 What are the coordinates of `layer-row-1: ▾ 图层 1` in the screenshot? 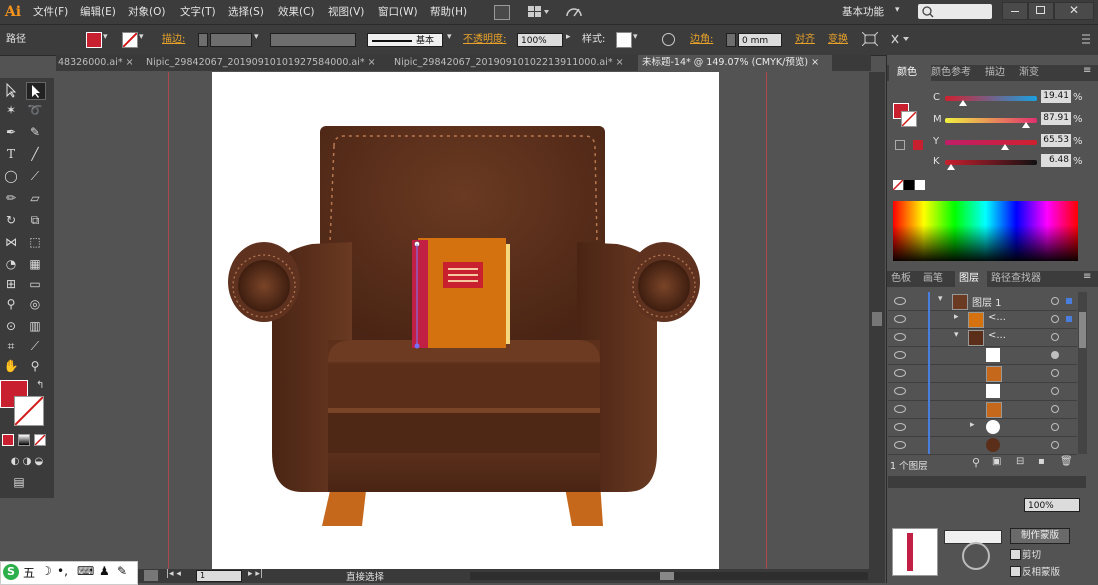 It's located at (982, 301).